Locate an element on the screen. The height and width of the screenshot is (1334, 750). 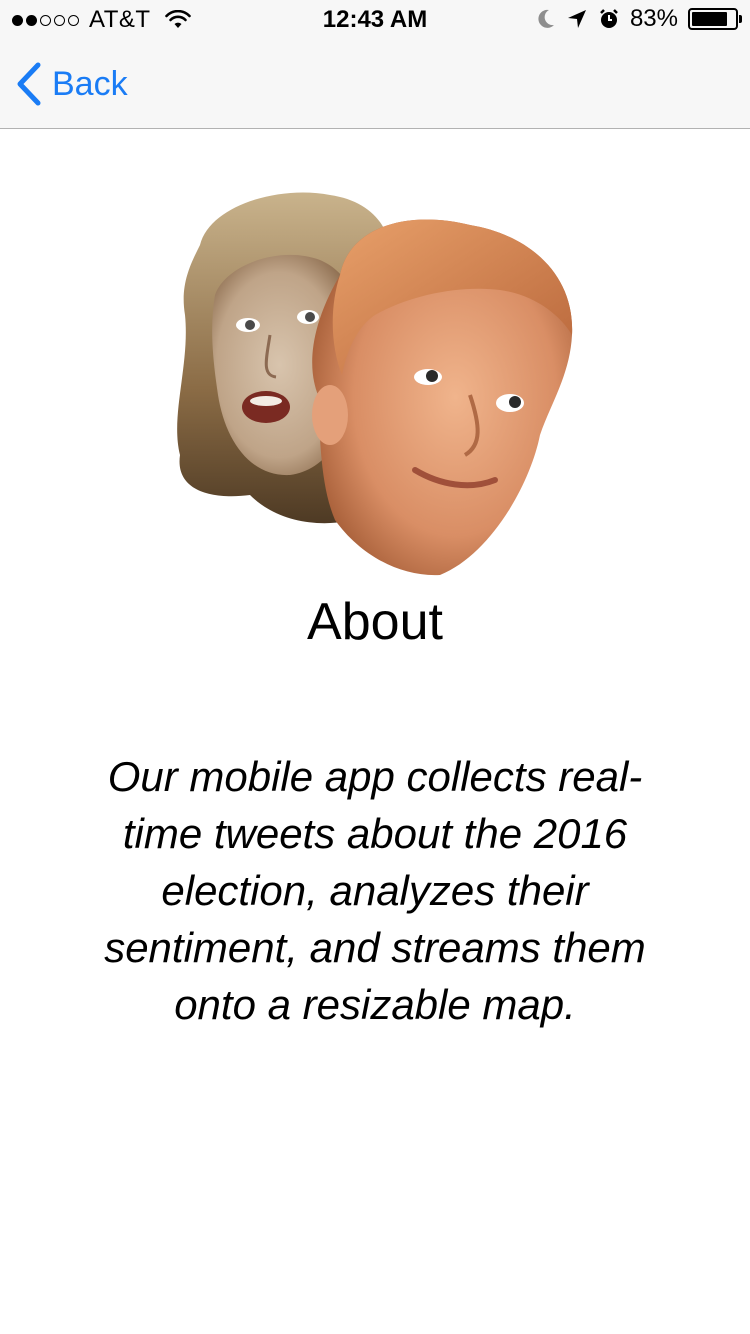
battery-icon is located at coordinates (715, 19).